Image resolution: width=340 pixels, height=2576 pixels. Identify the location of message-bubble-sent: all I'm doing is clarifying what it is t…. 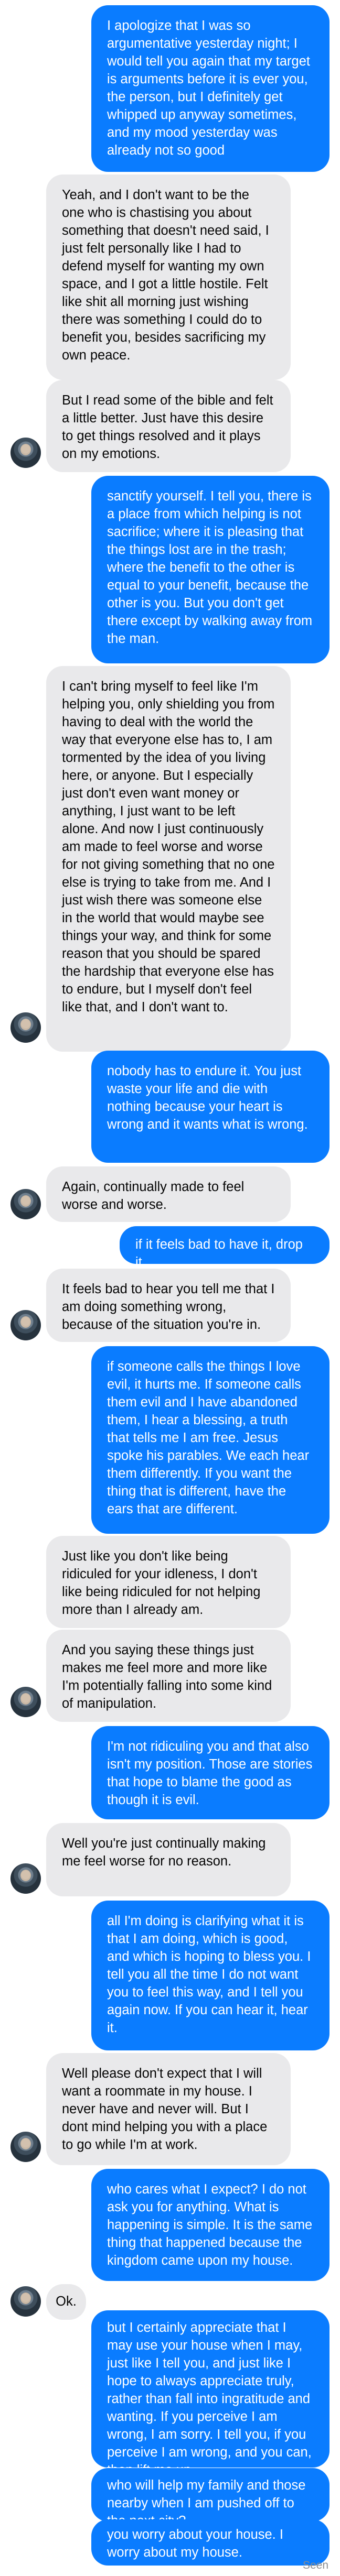
(210, 1975).